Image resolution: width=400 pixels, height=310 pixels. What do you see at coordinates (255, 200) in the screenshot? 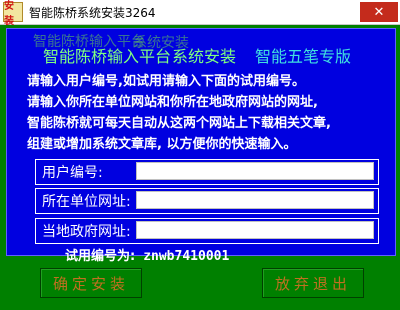
I see `unit-site-input` at bounding box center [255, 200].